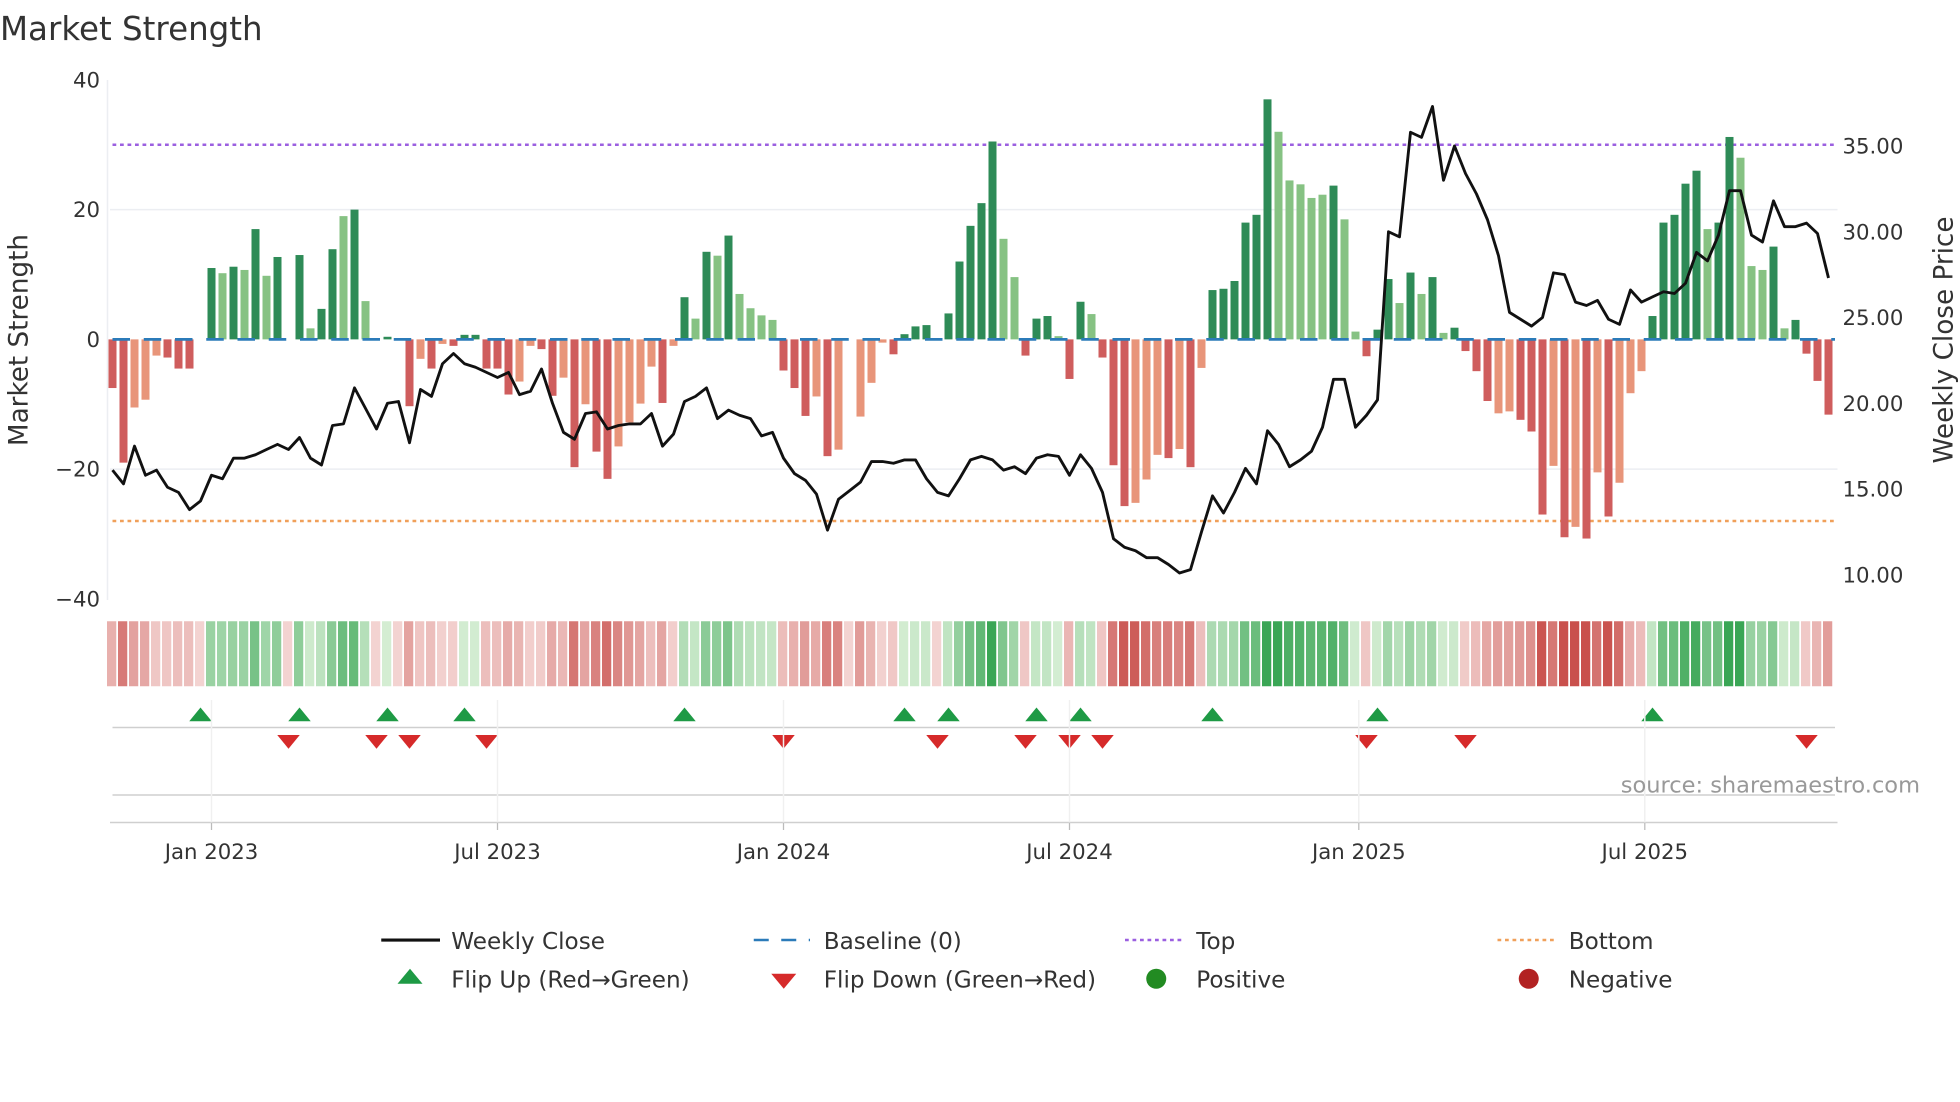 The height and width of the screenshot is (1102, 1960). What do you see at coordinates (1873, 404) in the screenshot?
I see `y2-tick-label: 20.00` at bounding box center [1873, 404].